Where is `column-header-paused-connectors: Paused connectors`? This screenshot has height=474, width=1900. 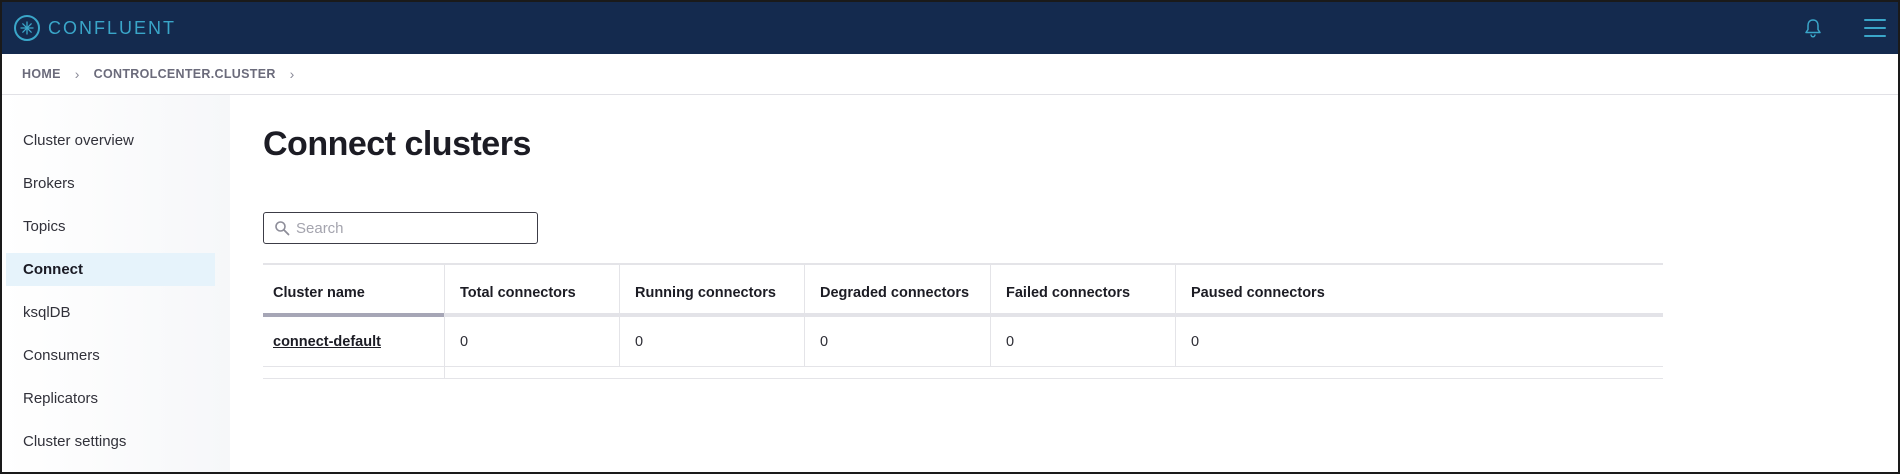 column-header-paused-connectors: Paused connectors is located at coordinates (1419, 289).